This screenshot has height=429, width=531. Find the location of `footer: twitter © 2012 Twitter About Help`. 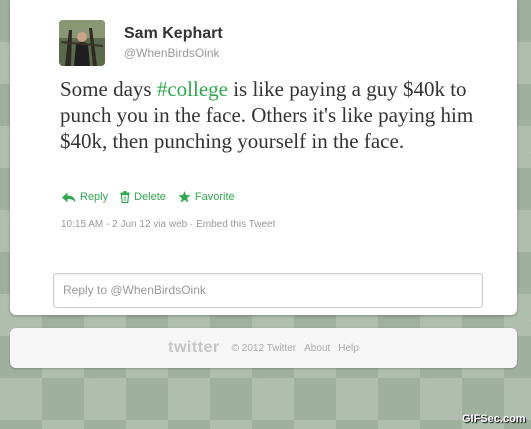

footer: twitter © 2012 Twitter About Help is located at coordinates (263, 348).